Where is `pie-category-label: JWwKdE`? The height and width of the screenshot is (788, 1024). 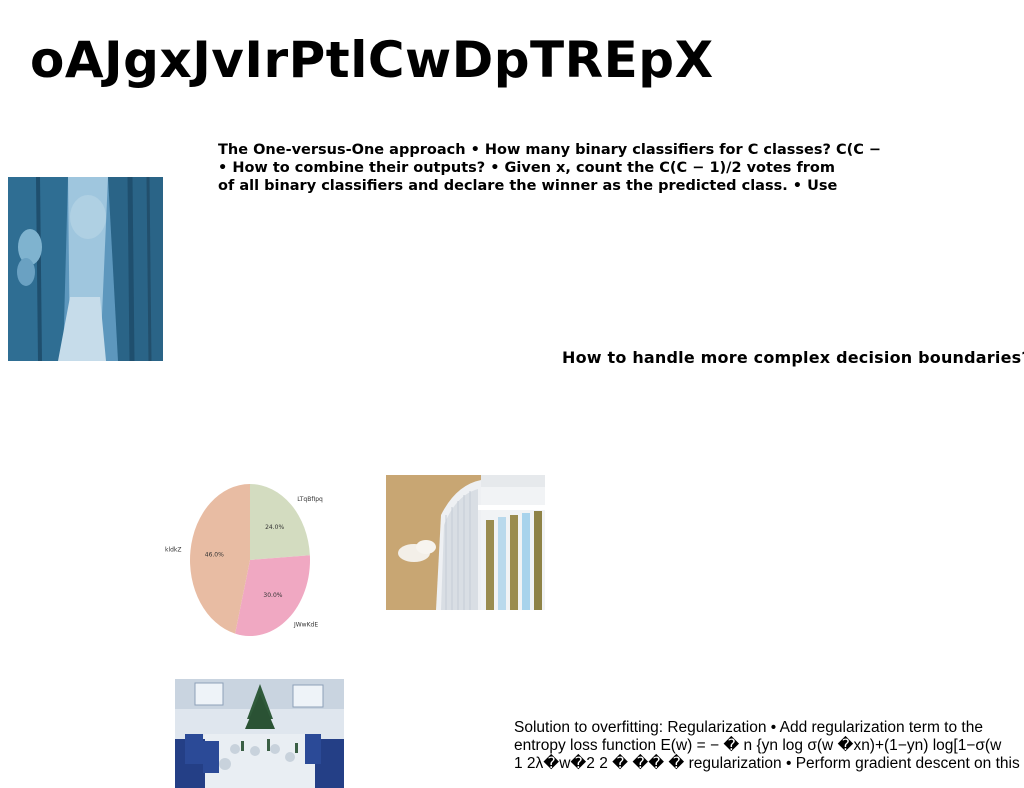 pie-category-label: JWwKdE is located at coordinates (305, 624).